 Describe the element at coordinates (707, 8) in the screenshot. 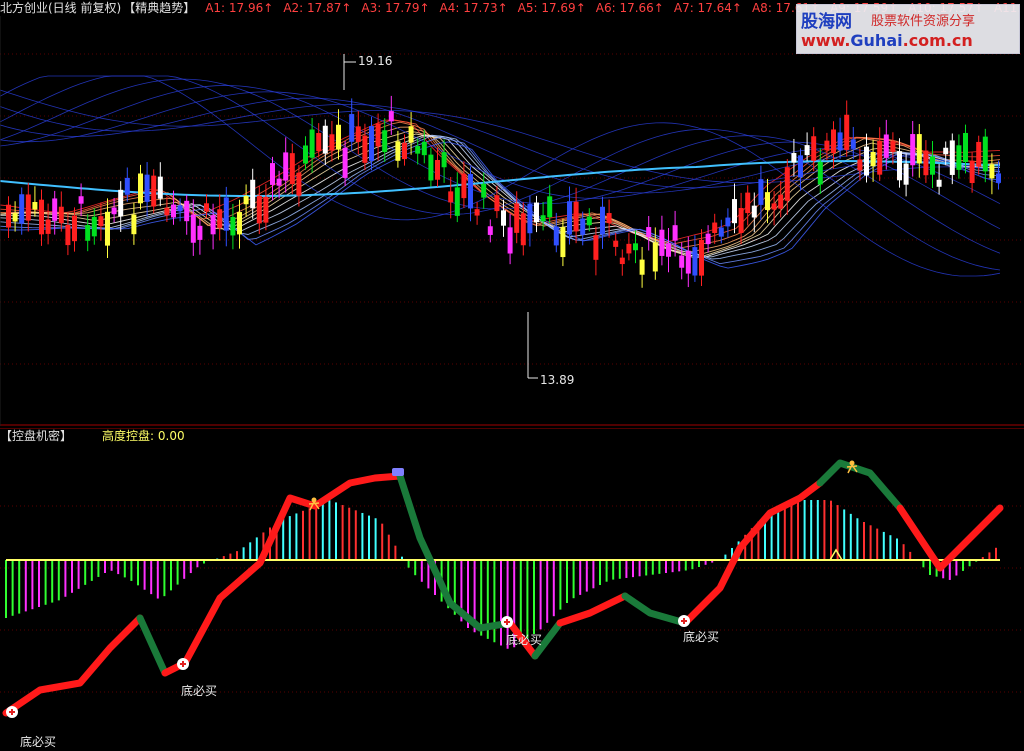

I see `ma-value-7: A7: 17.64↑` at that location.